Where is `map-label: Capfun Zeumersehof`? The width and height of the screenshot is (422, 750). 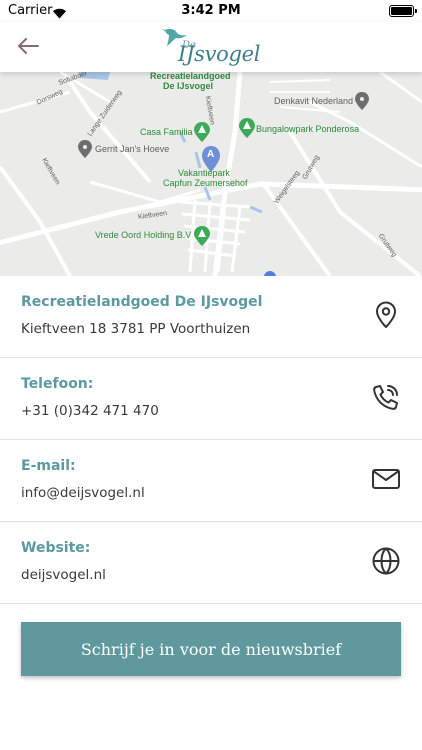
map-label: Capfun Zeumersehof is located at coordinates (205, 183).